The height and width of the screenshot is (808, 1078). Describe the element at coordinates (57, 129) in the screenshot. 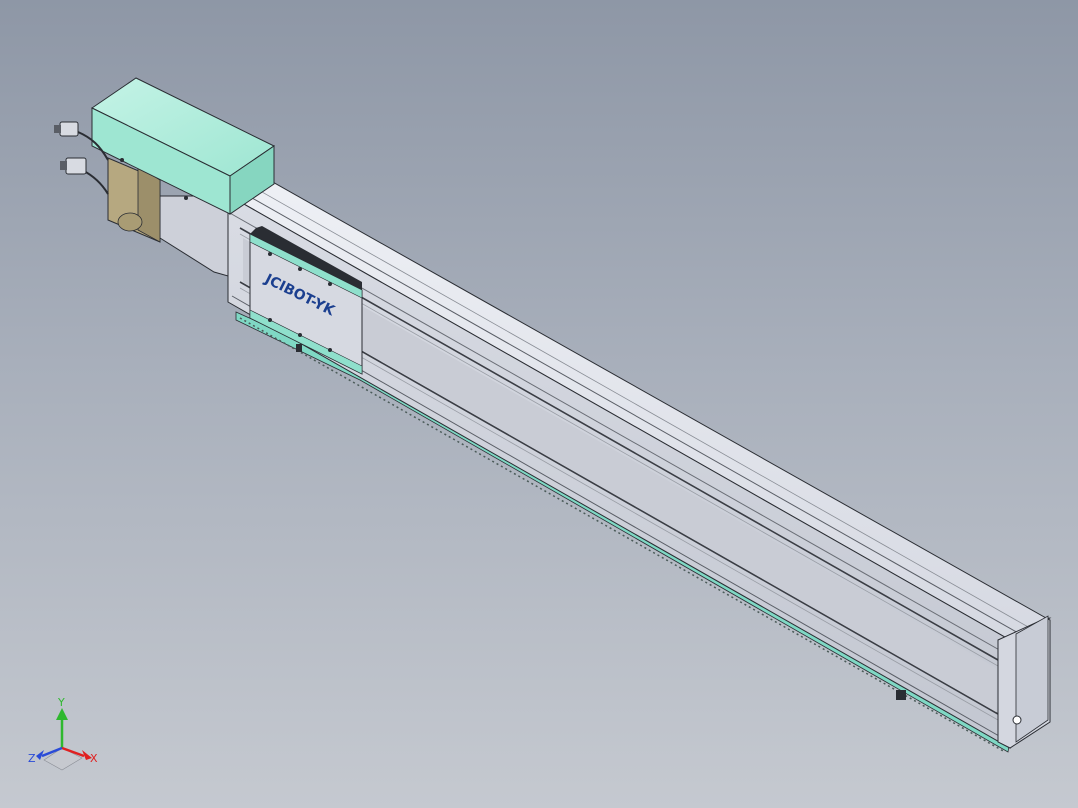

I see `connector-1-tip` at that location.